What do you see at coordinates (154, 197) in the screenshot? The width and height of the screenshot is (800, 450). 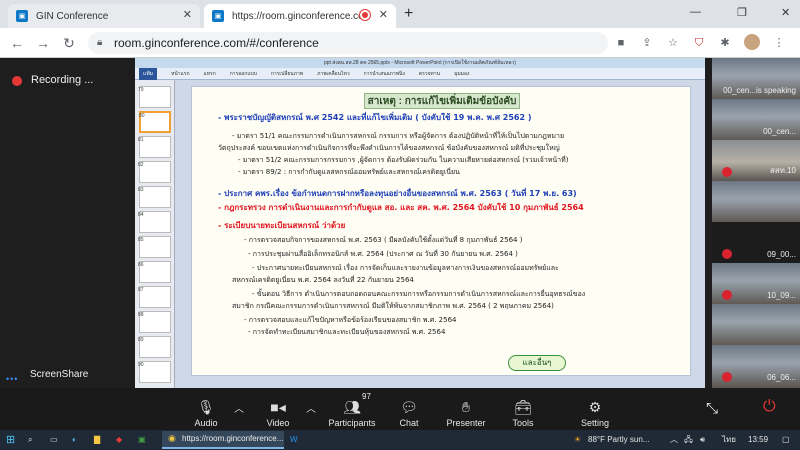 I see `slide-thumbnail: 83` at bounding box center [154, 197].